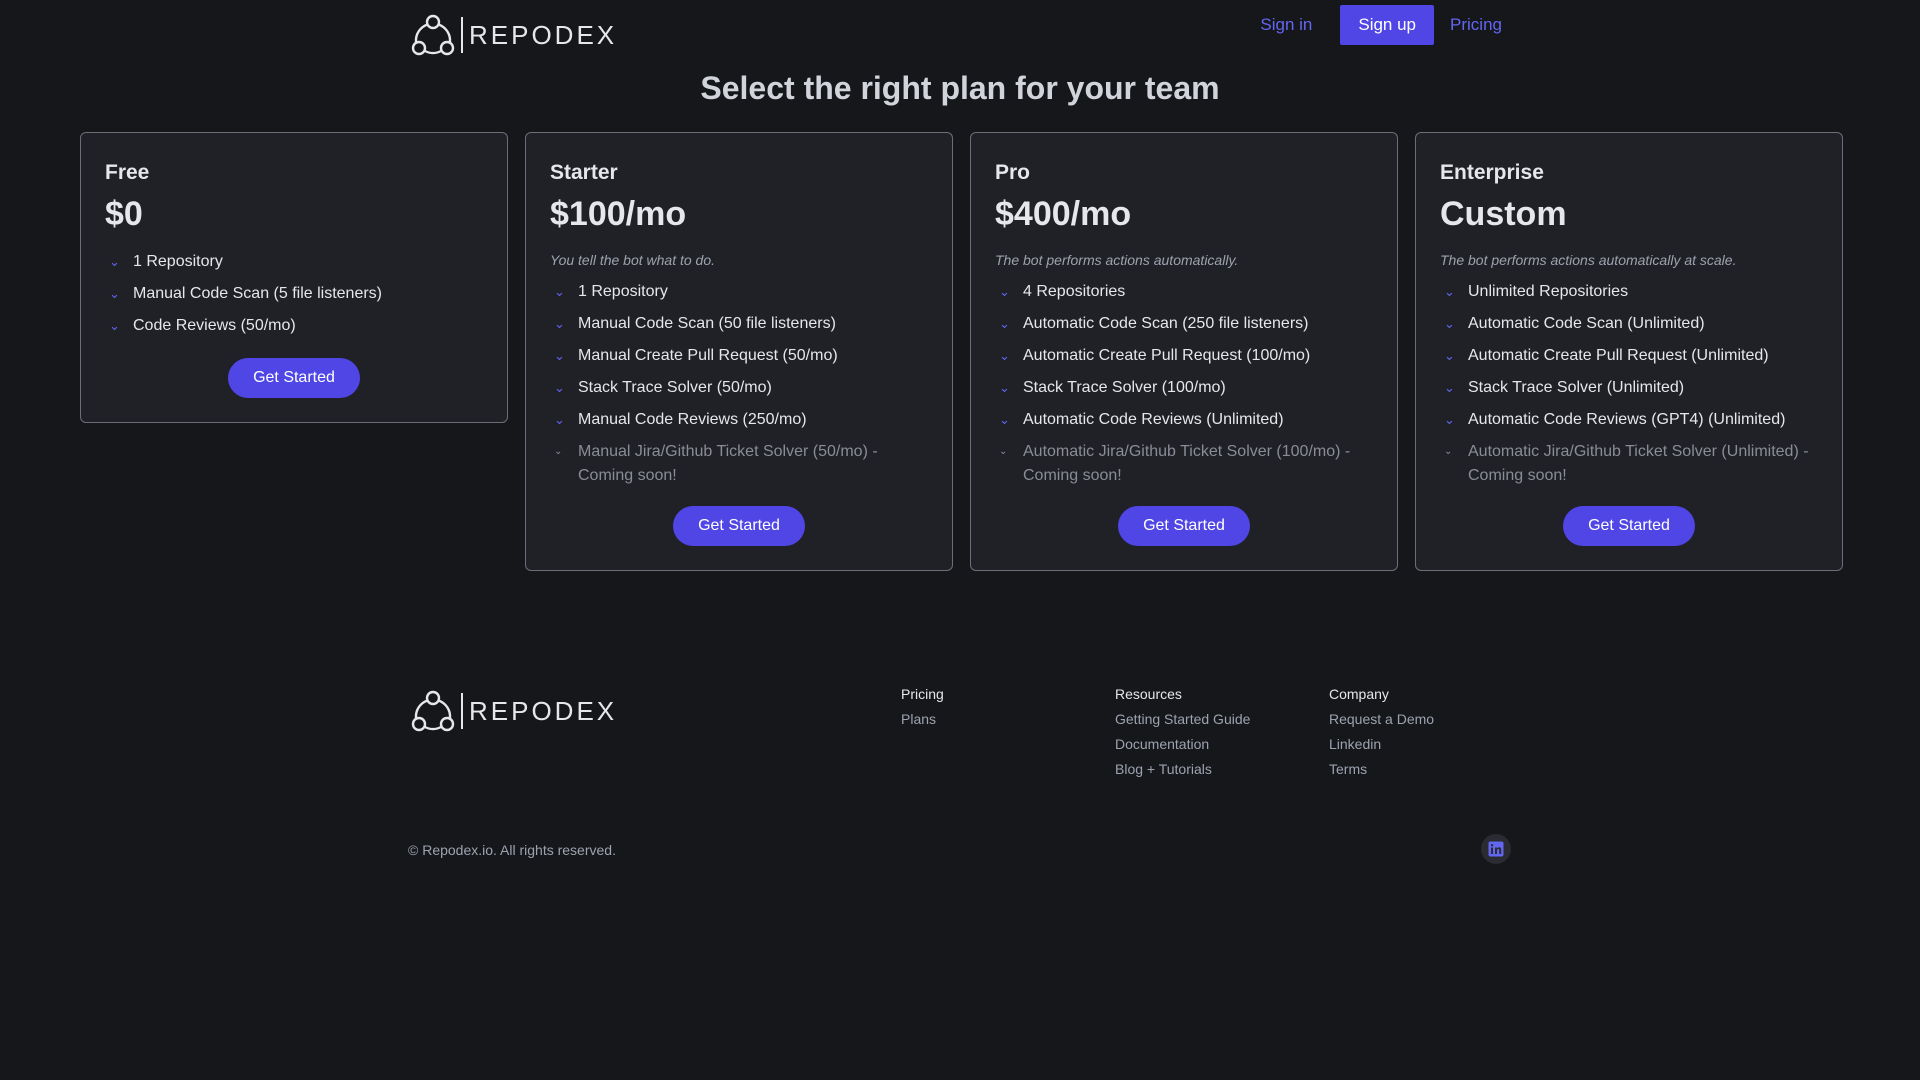 Image resolution: width=1920 pixels, height=1080 pixels. Describe the element at coordinates (1286, 25) in the screenshot. I see `sign-in-link: Sign in` at that location.